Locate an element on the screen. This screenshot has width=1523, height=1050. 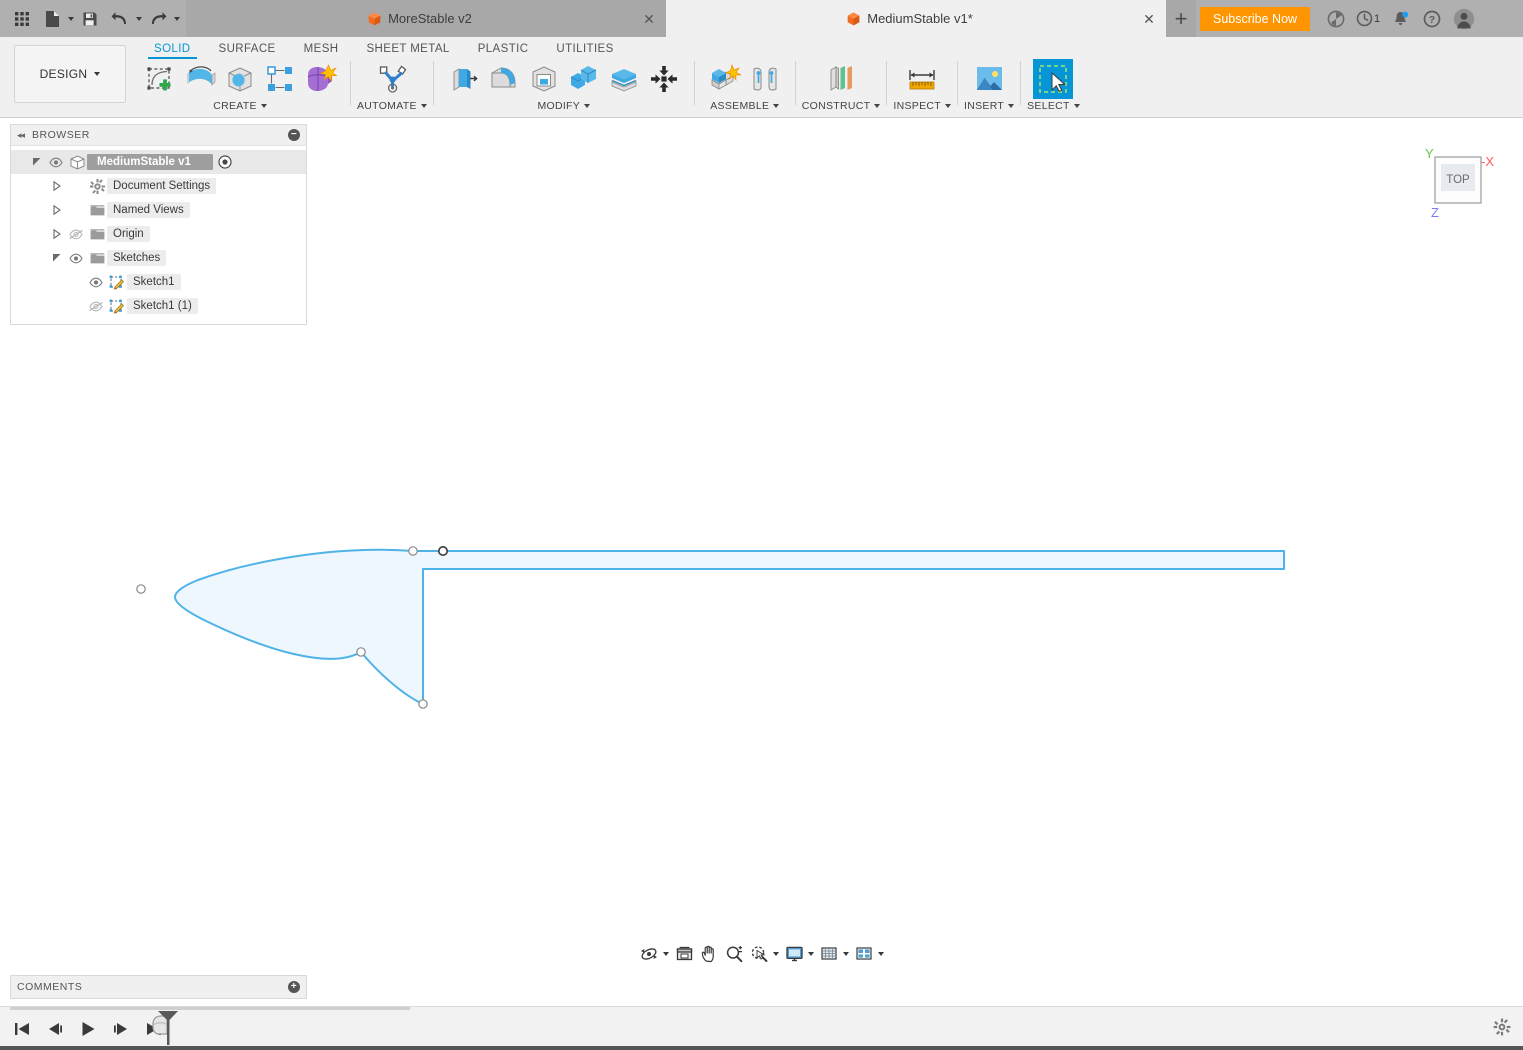
sketch-point-mid-lower is located at coordinates (361, 652).